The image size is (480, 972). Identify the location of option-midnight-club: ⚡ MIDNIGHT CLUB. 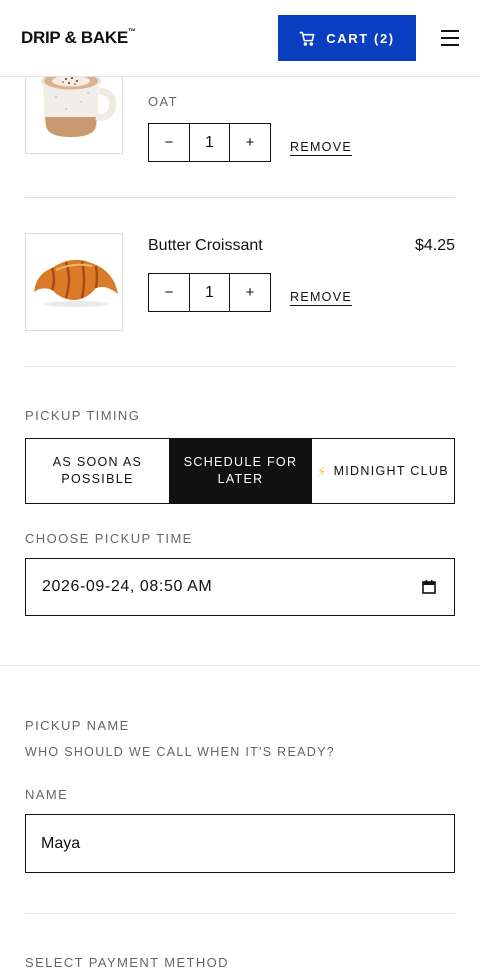
(383, 471).